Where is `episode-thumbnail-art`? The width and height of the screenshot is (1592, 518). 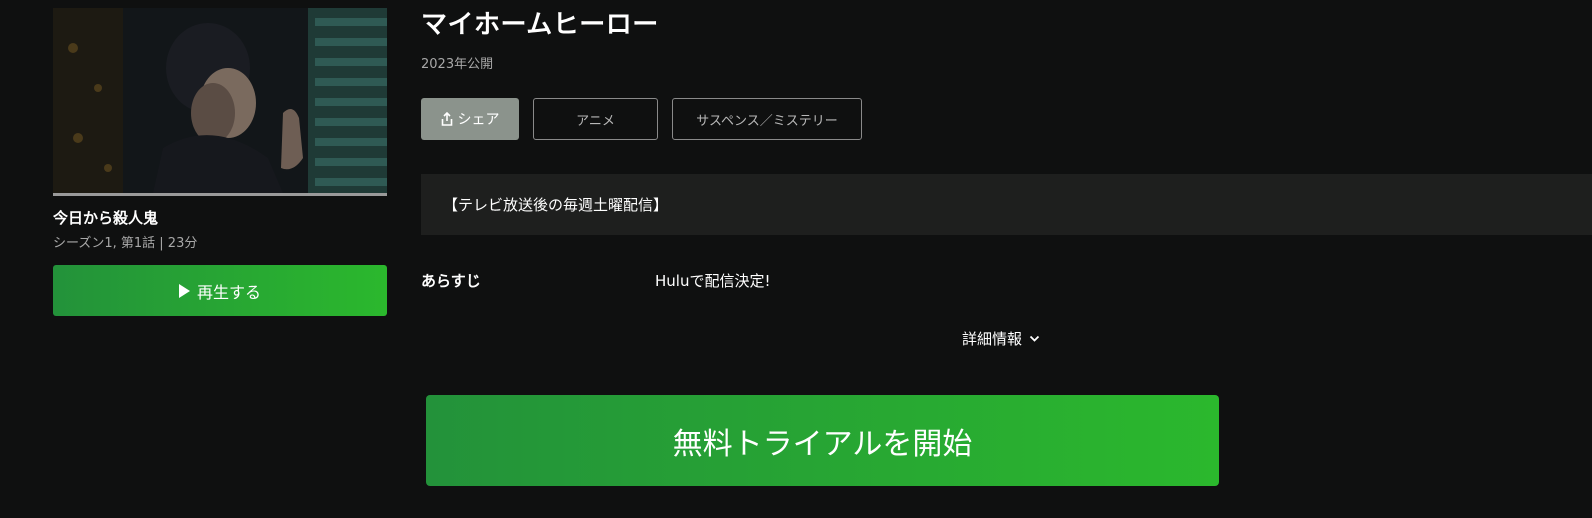
episode-thumbnail-art is located at coordinates (220, 100).